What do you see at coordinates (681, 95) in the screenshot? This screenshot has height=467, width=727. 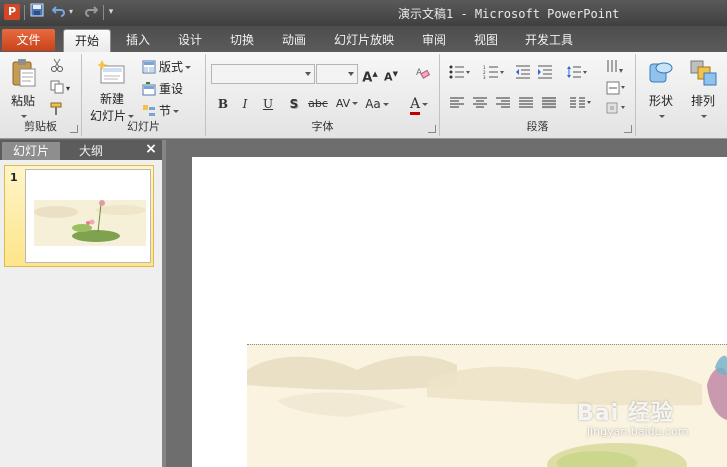 I see `drawing-group: 形状 排列` at bounding box center [681, 95].